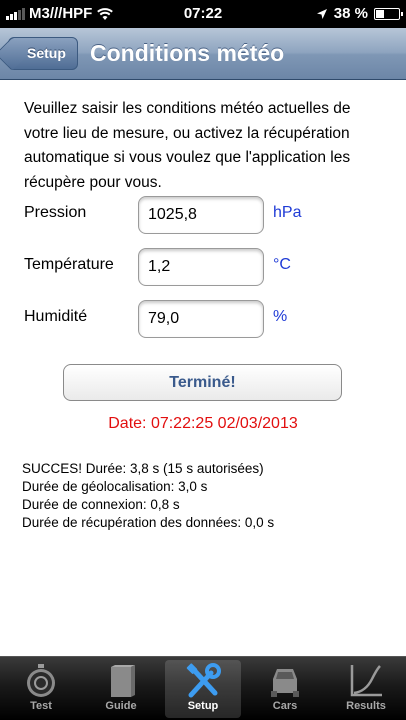 The height and width of the screenshot is (720, 406). I want to click on tab-setup: Setup, so click(203, 689).